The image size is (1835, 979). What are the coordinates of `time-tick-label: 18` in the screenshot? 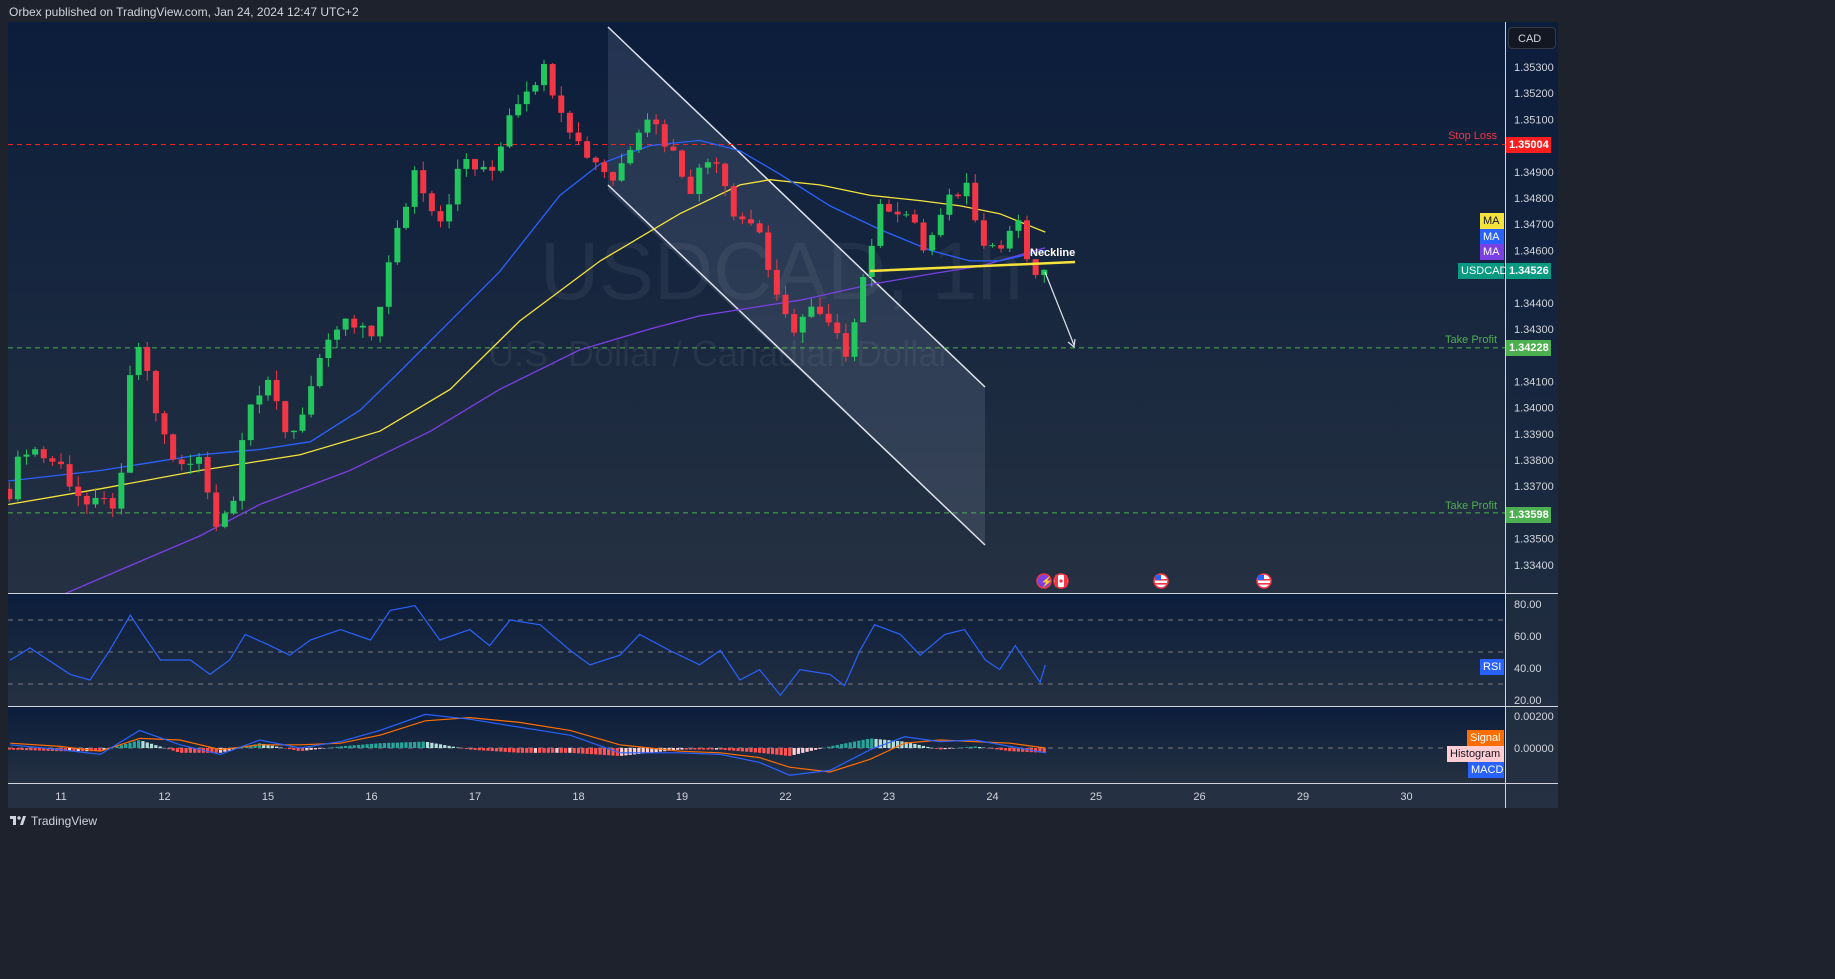 It's located at (578, 797).